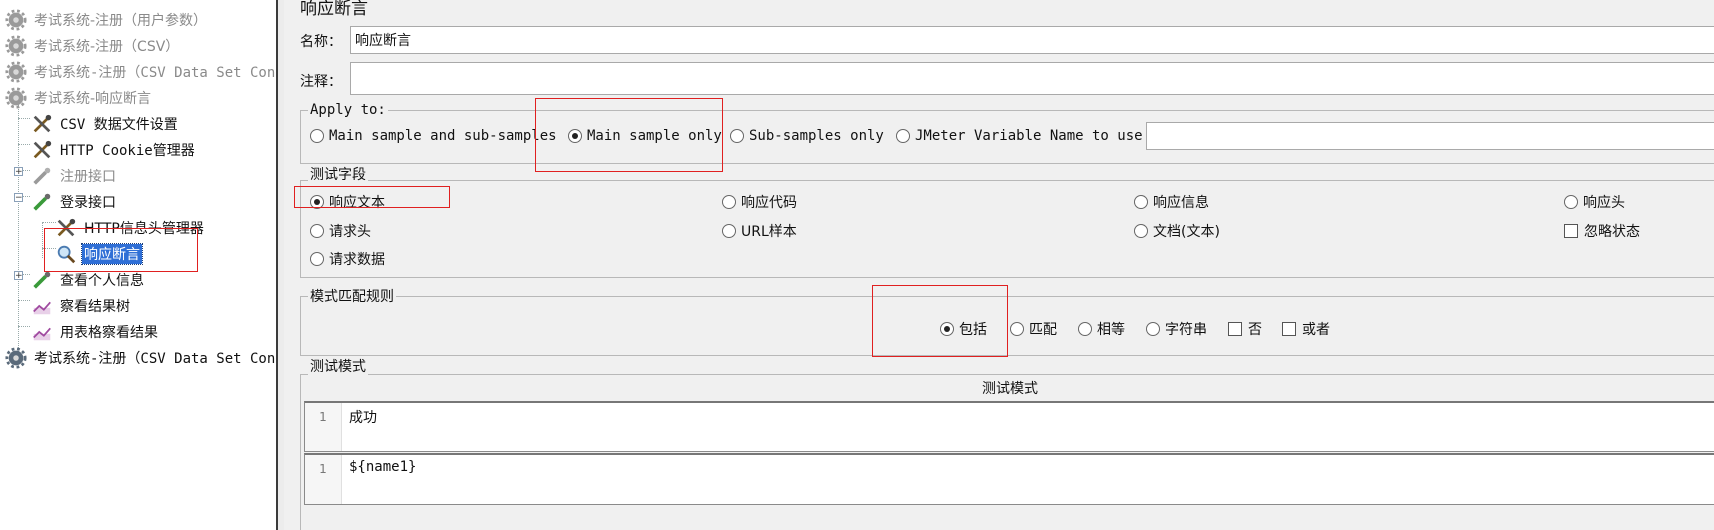 This screenshot has height=530, width=1714. Describe the element at coordinates (1430, 136) in the screenshot. I see `jmeter-variable-input` at that location.